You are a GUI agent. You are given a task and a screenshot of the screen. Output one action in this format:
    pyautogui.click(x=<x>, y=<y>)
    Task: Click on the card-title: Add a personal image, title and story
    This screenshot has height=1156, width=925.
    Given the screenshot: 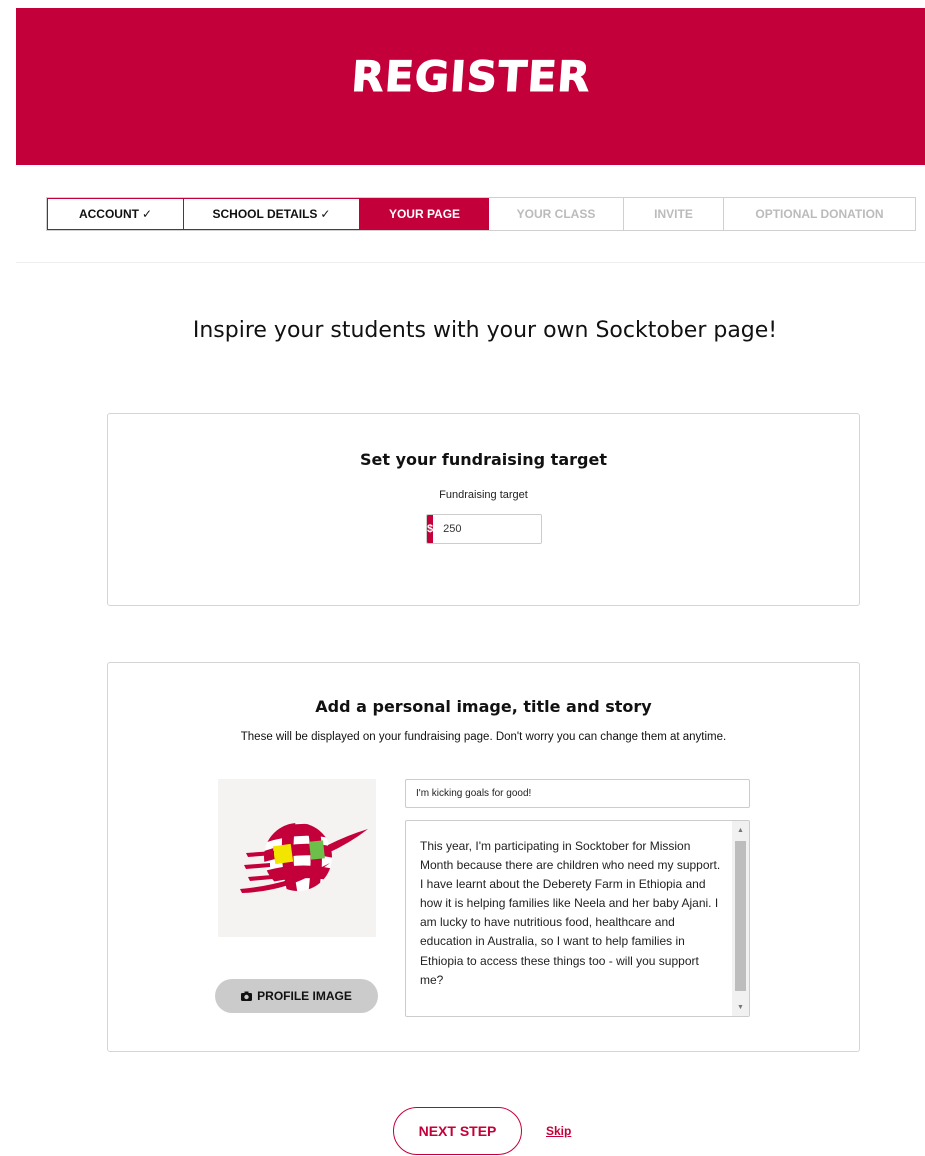 What is the action you would take?
    pyautogui.click(x=483, y=706)
    